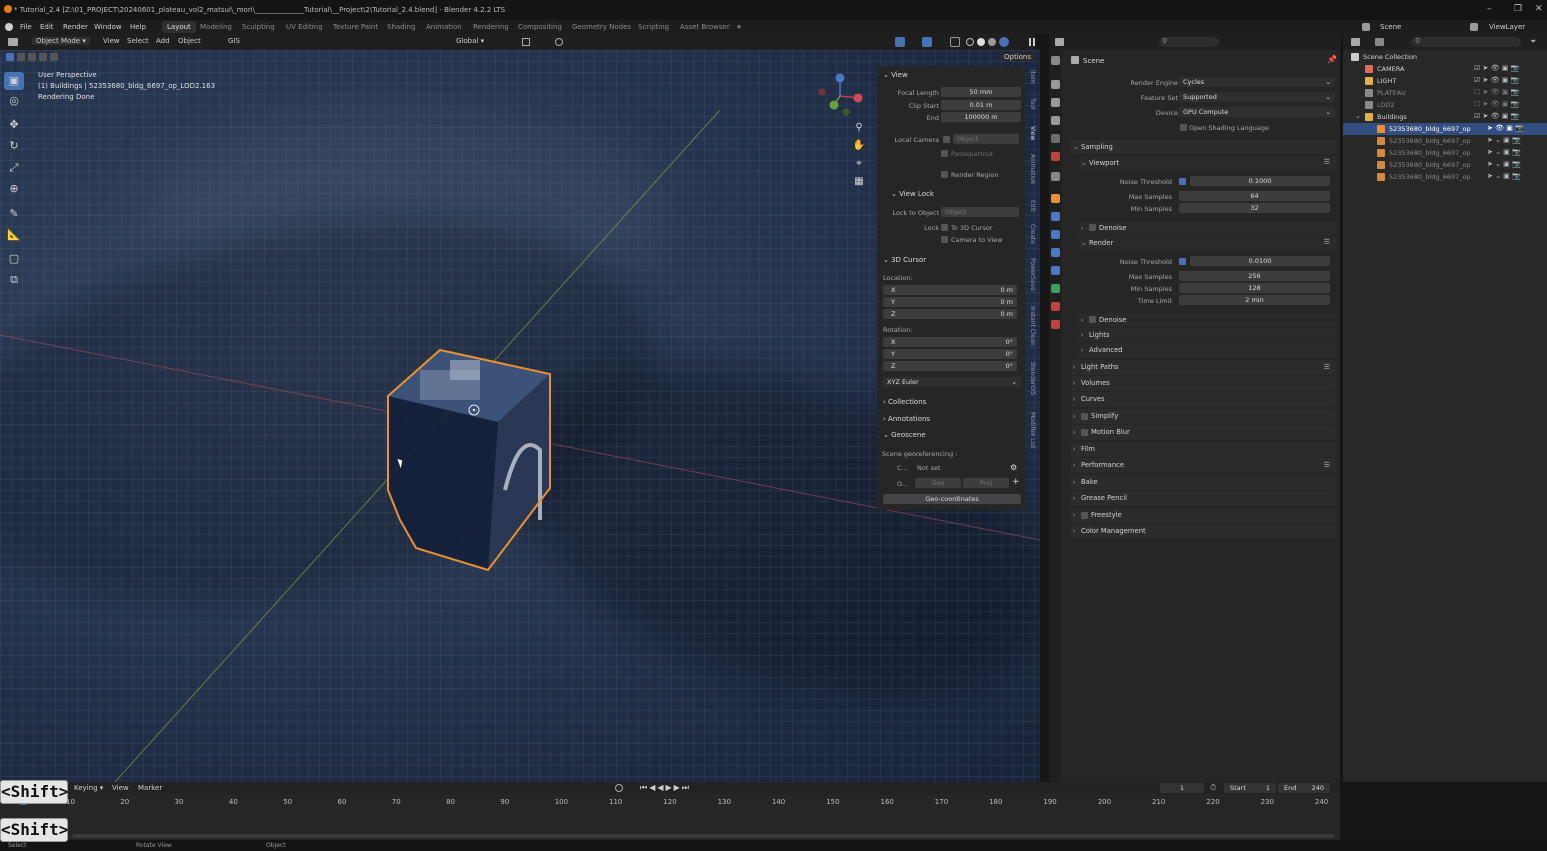 The image size is (1547, 851). Describe the element at coordinates (401, 27) in the screenshot. I see `tab-shading: Shading` at that location.